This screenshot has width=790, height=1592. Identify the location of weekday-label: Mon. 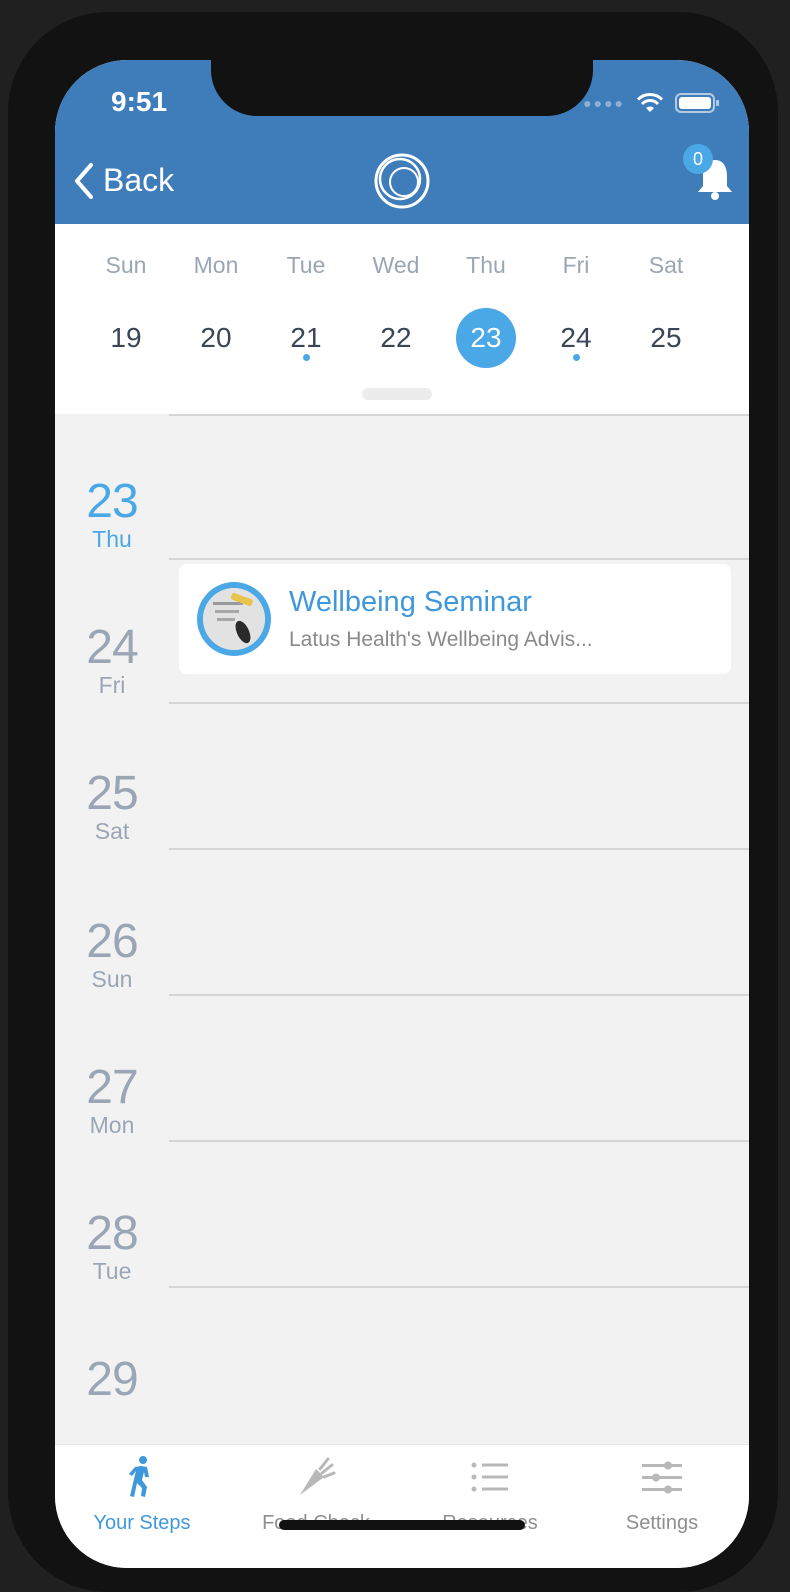
(216, 265).